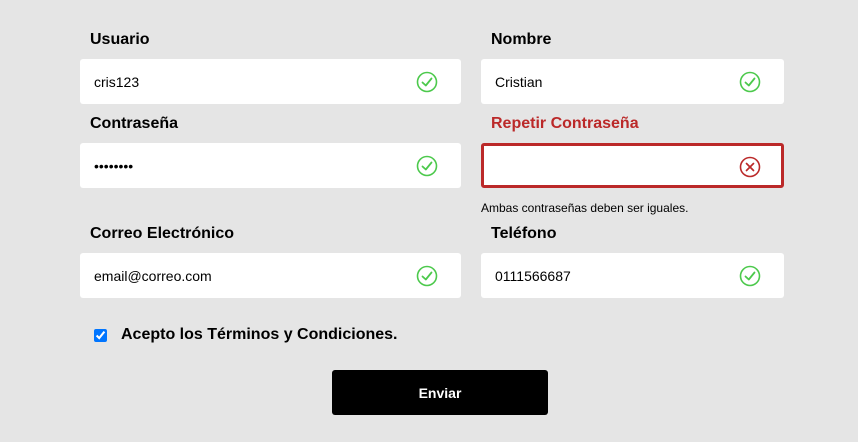 The height and width of the screenshot is (442, 858). Describe the element at coordinates (440, 392) in the screenshot. I see `submit-button: Enviar` at that location.